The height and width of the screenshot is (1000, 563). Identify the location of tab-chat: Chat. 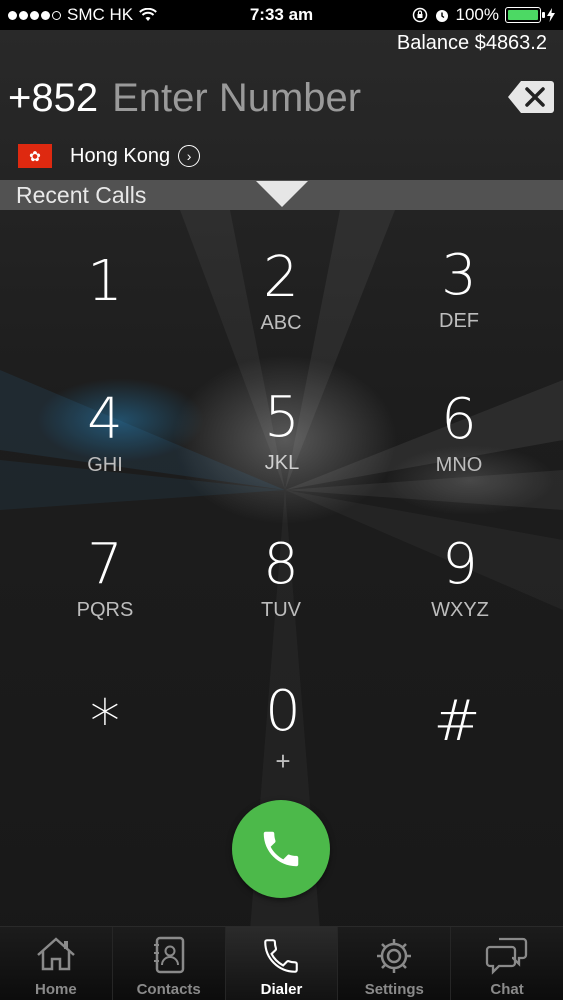
(507, 963).